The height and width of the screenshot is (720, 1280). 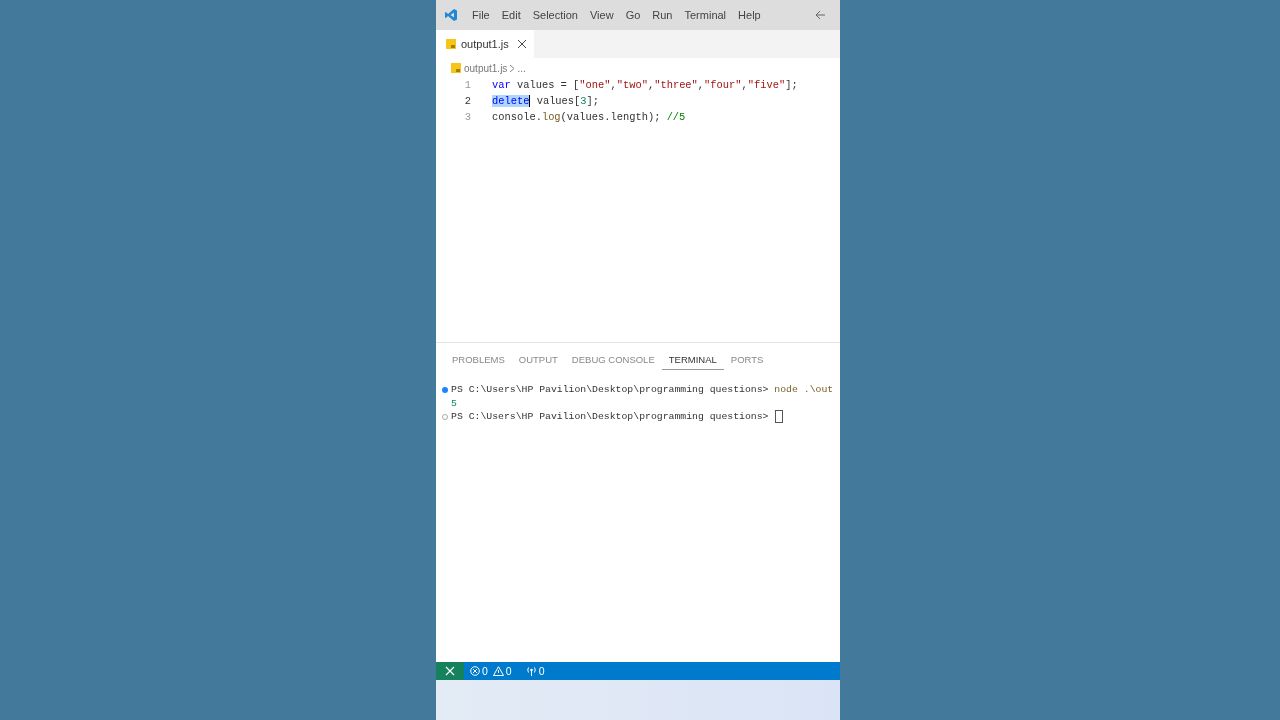 I want to click on menu-item: Run, so click(x=662, y=15).